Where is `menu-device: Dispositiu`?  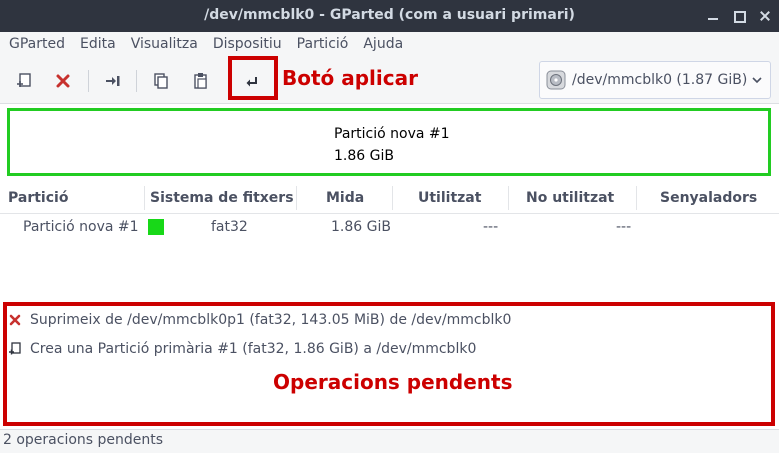 menu-device: Dispositiu is located at coordinates (248, 44).